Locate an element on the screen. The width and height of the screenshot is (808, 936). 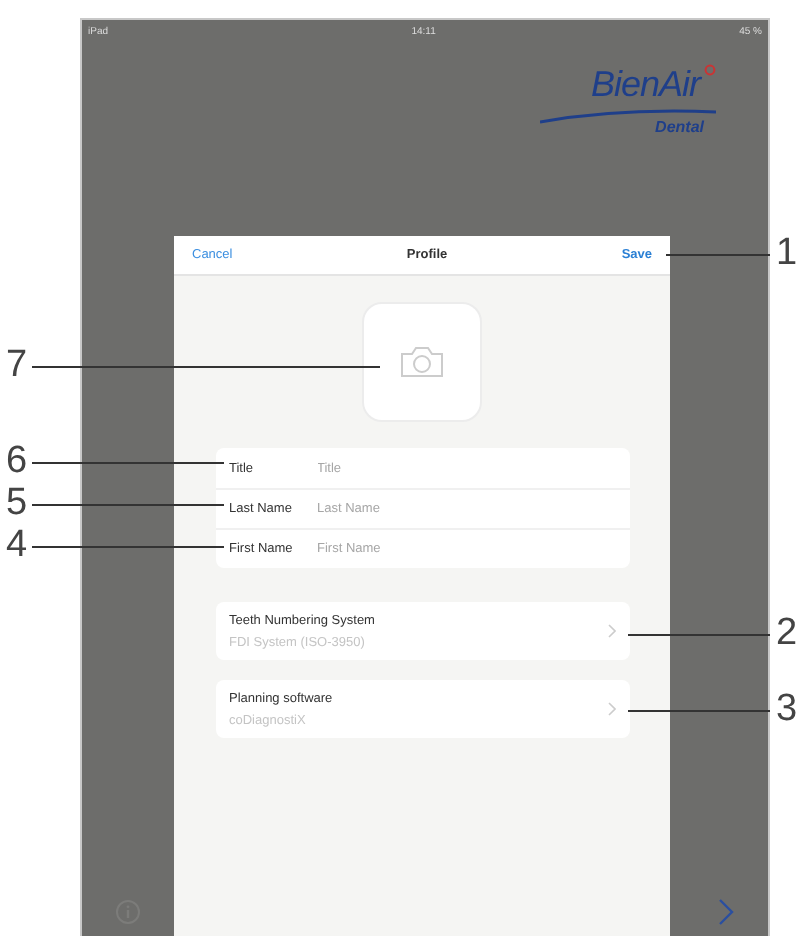
photo-button is located at coordinates (422, 362).